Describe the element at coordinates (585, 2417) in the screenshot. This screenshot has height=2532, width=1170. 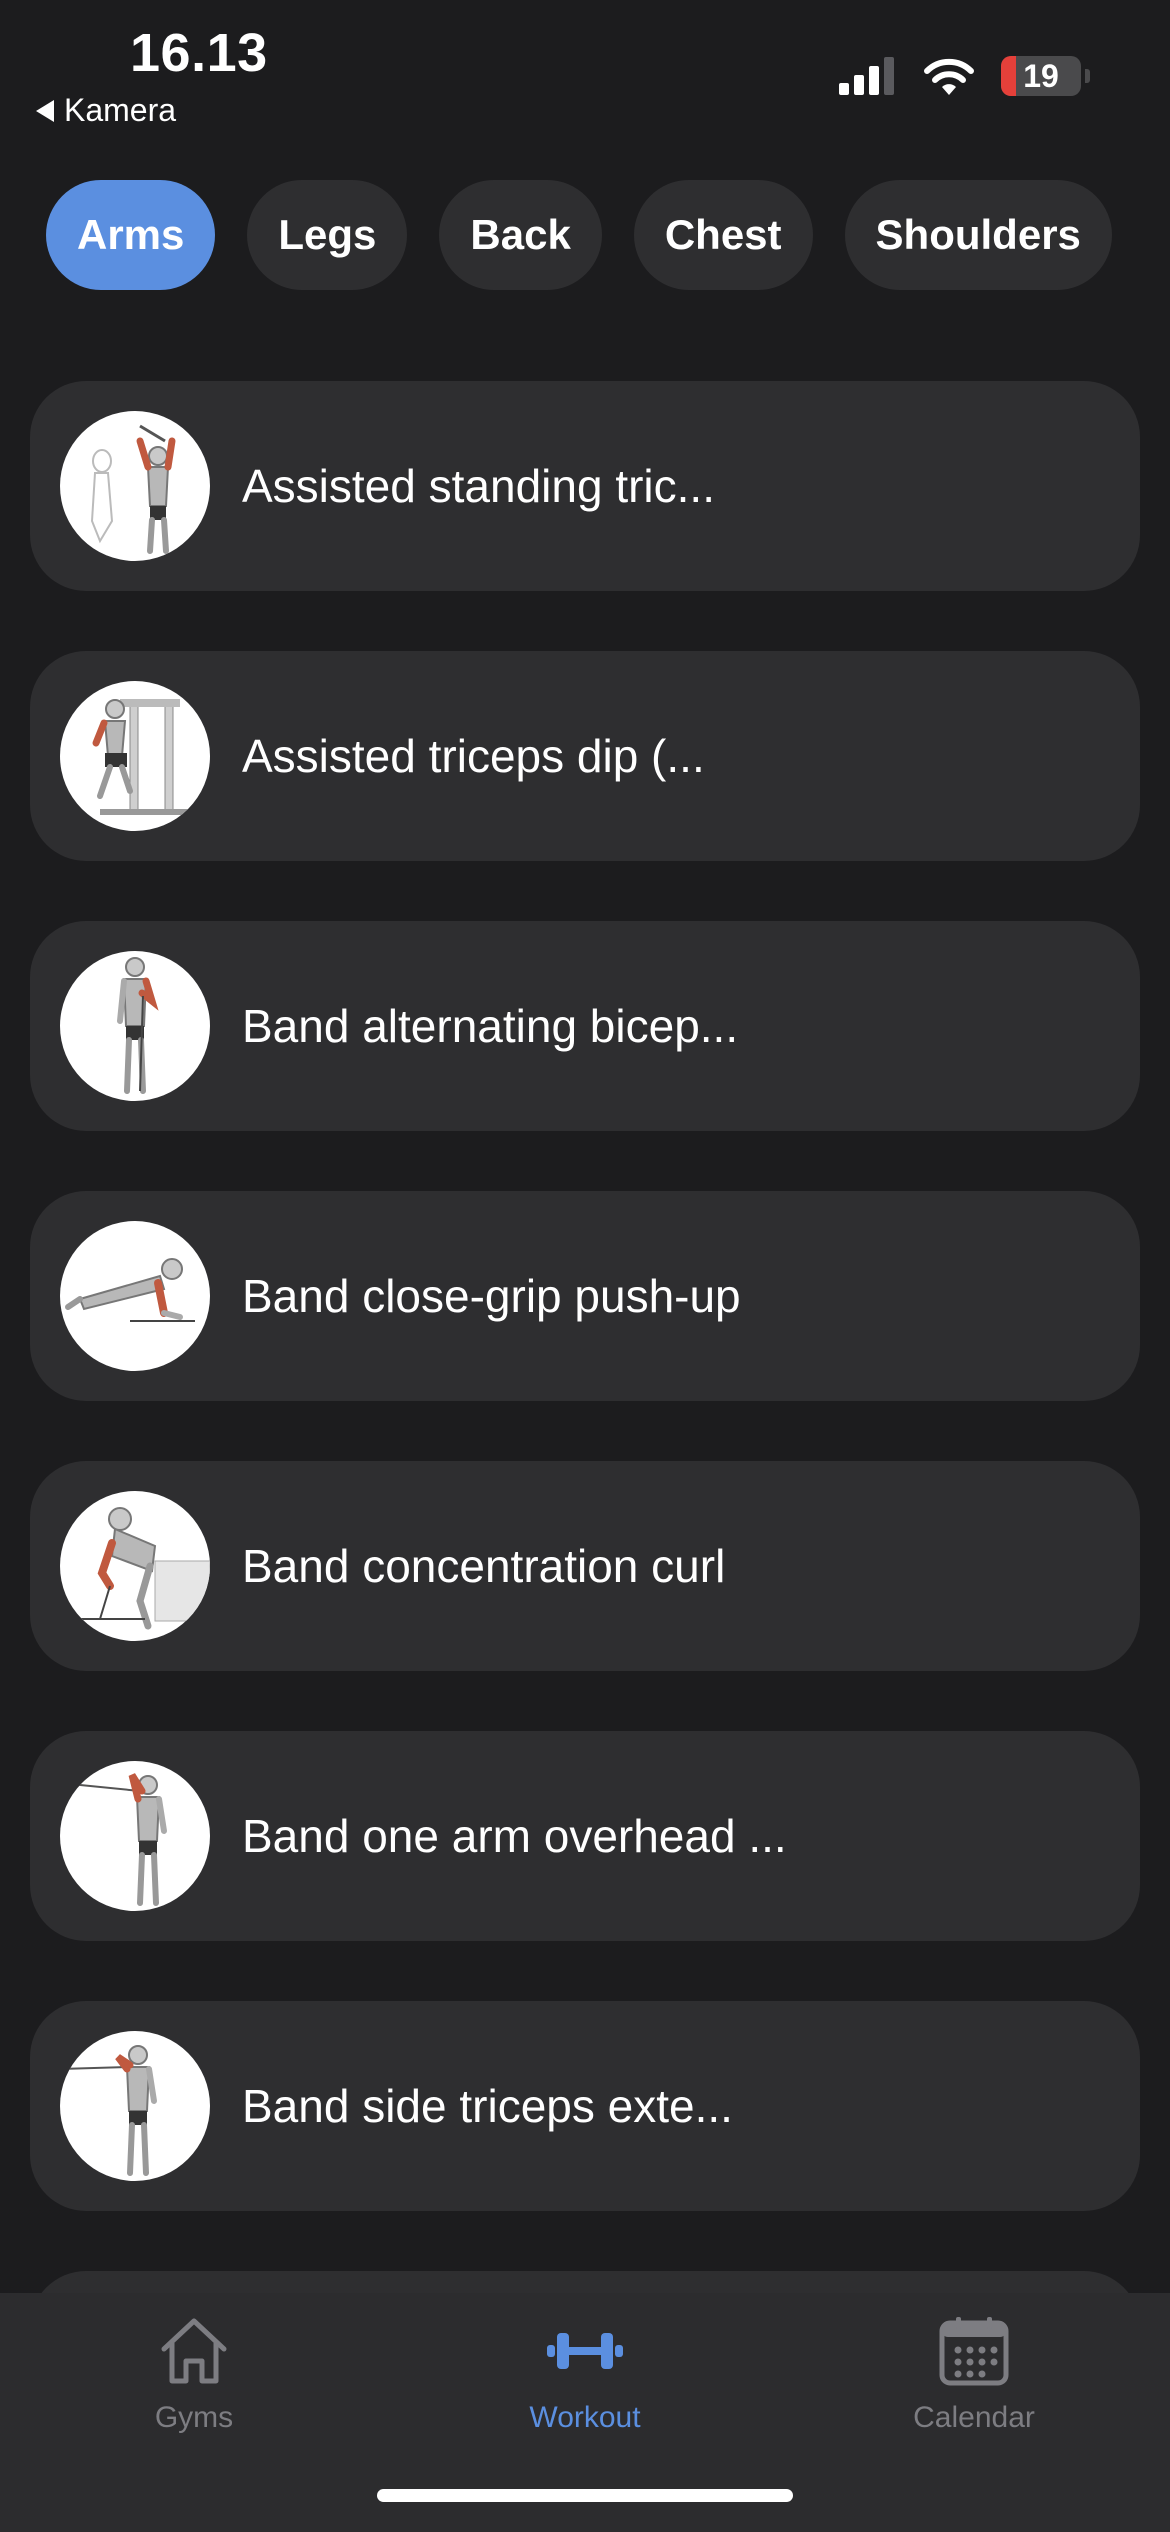
I see `tab-label: Workout` at that location.